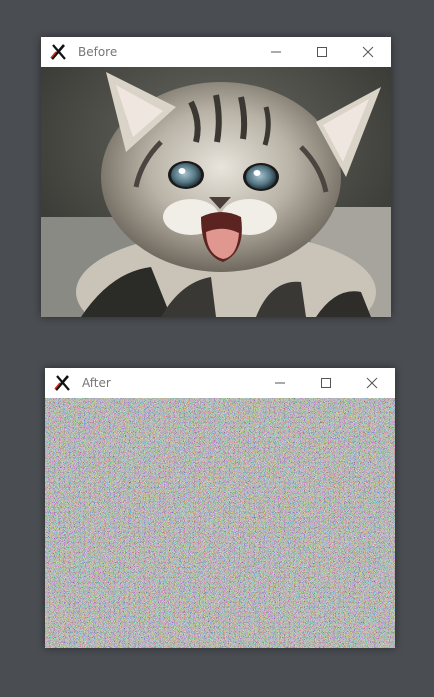 The width and height of the screenshot is (434, 697). I want to click on after-window-titlebar: After, so click(220, 383).